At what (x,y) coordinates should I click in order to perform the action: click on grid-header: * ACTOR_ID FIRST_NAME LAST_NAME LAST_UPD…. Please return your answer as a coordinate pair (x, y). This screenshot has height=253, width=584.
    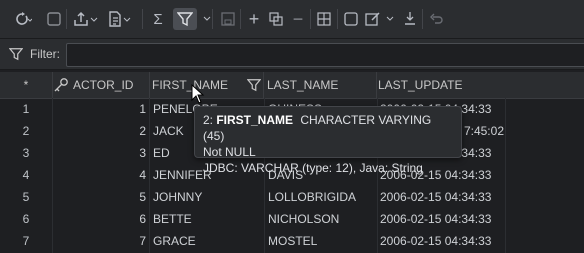
    Looking at the image, I should click on (292, 85).